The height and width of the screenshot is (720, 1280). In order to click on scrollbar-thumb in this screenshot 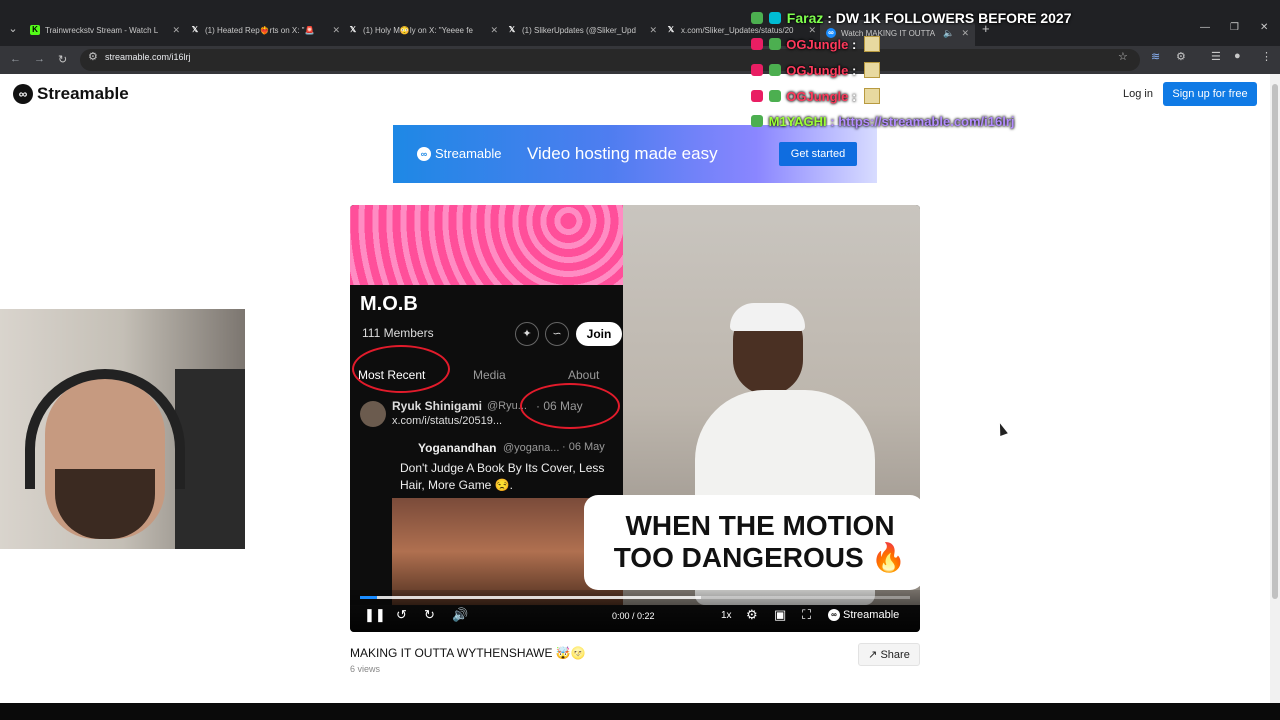, I will do `click(1275, 341)`.